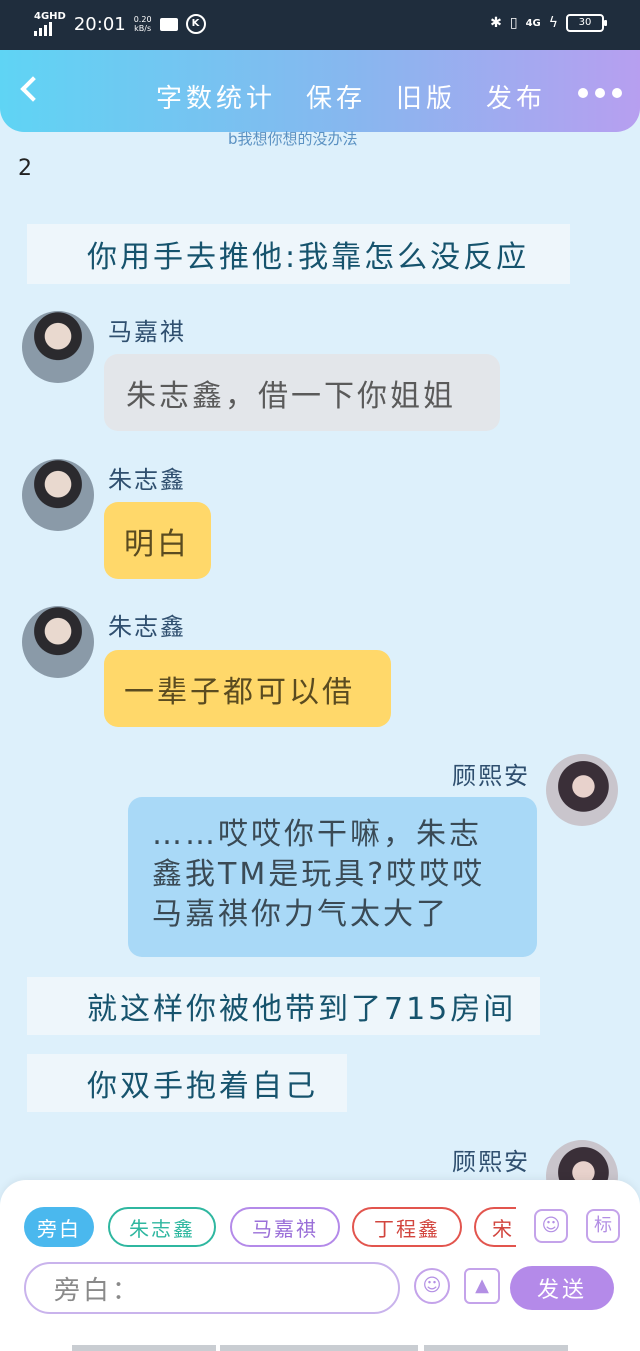 The image size is (640, 1351). What do you see at coordinates (336, 96) in the screenshot?
I see `save-button: 保存` at bounding box center [336, 96].